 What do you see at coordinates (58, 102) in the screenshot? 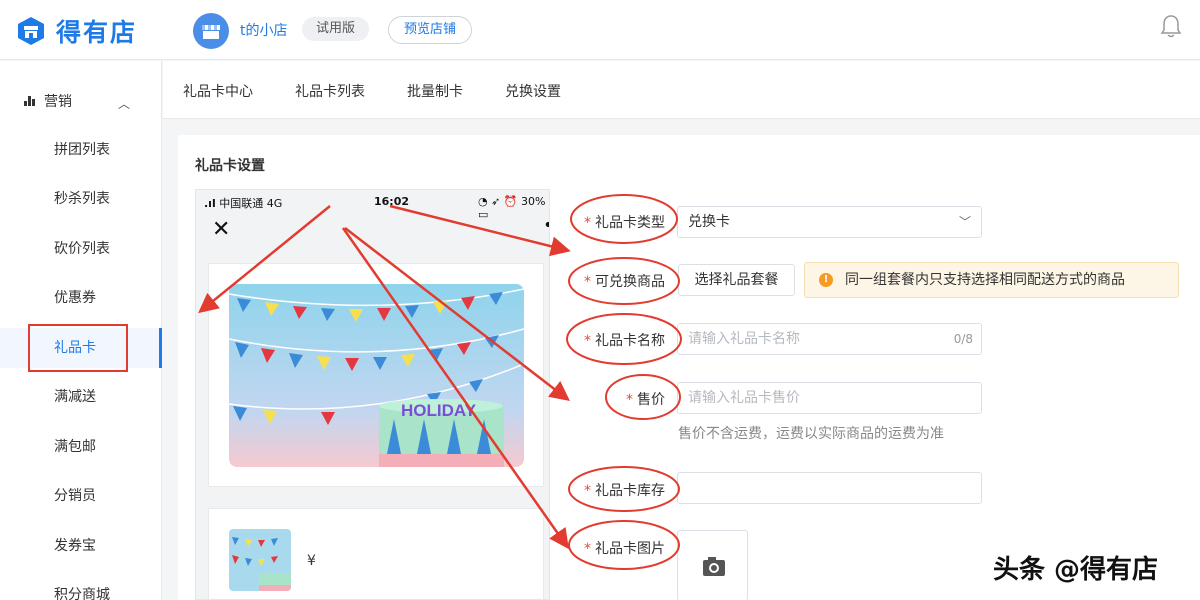
I see `sidebar-section-label: 营销` at bounding box center [58, 102].